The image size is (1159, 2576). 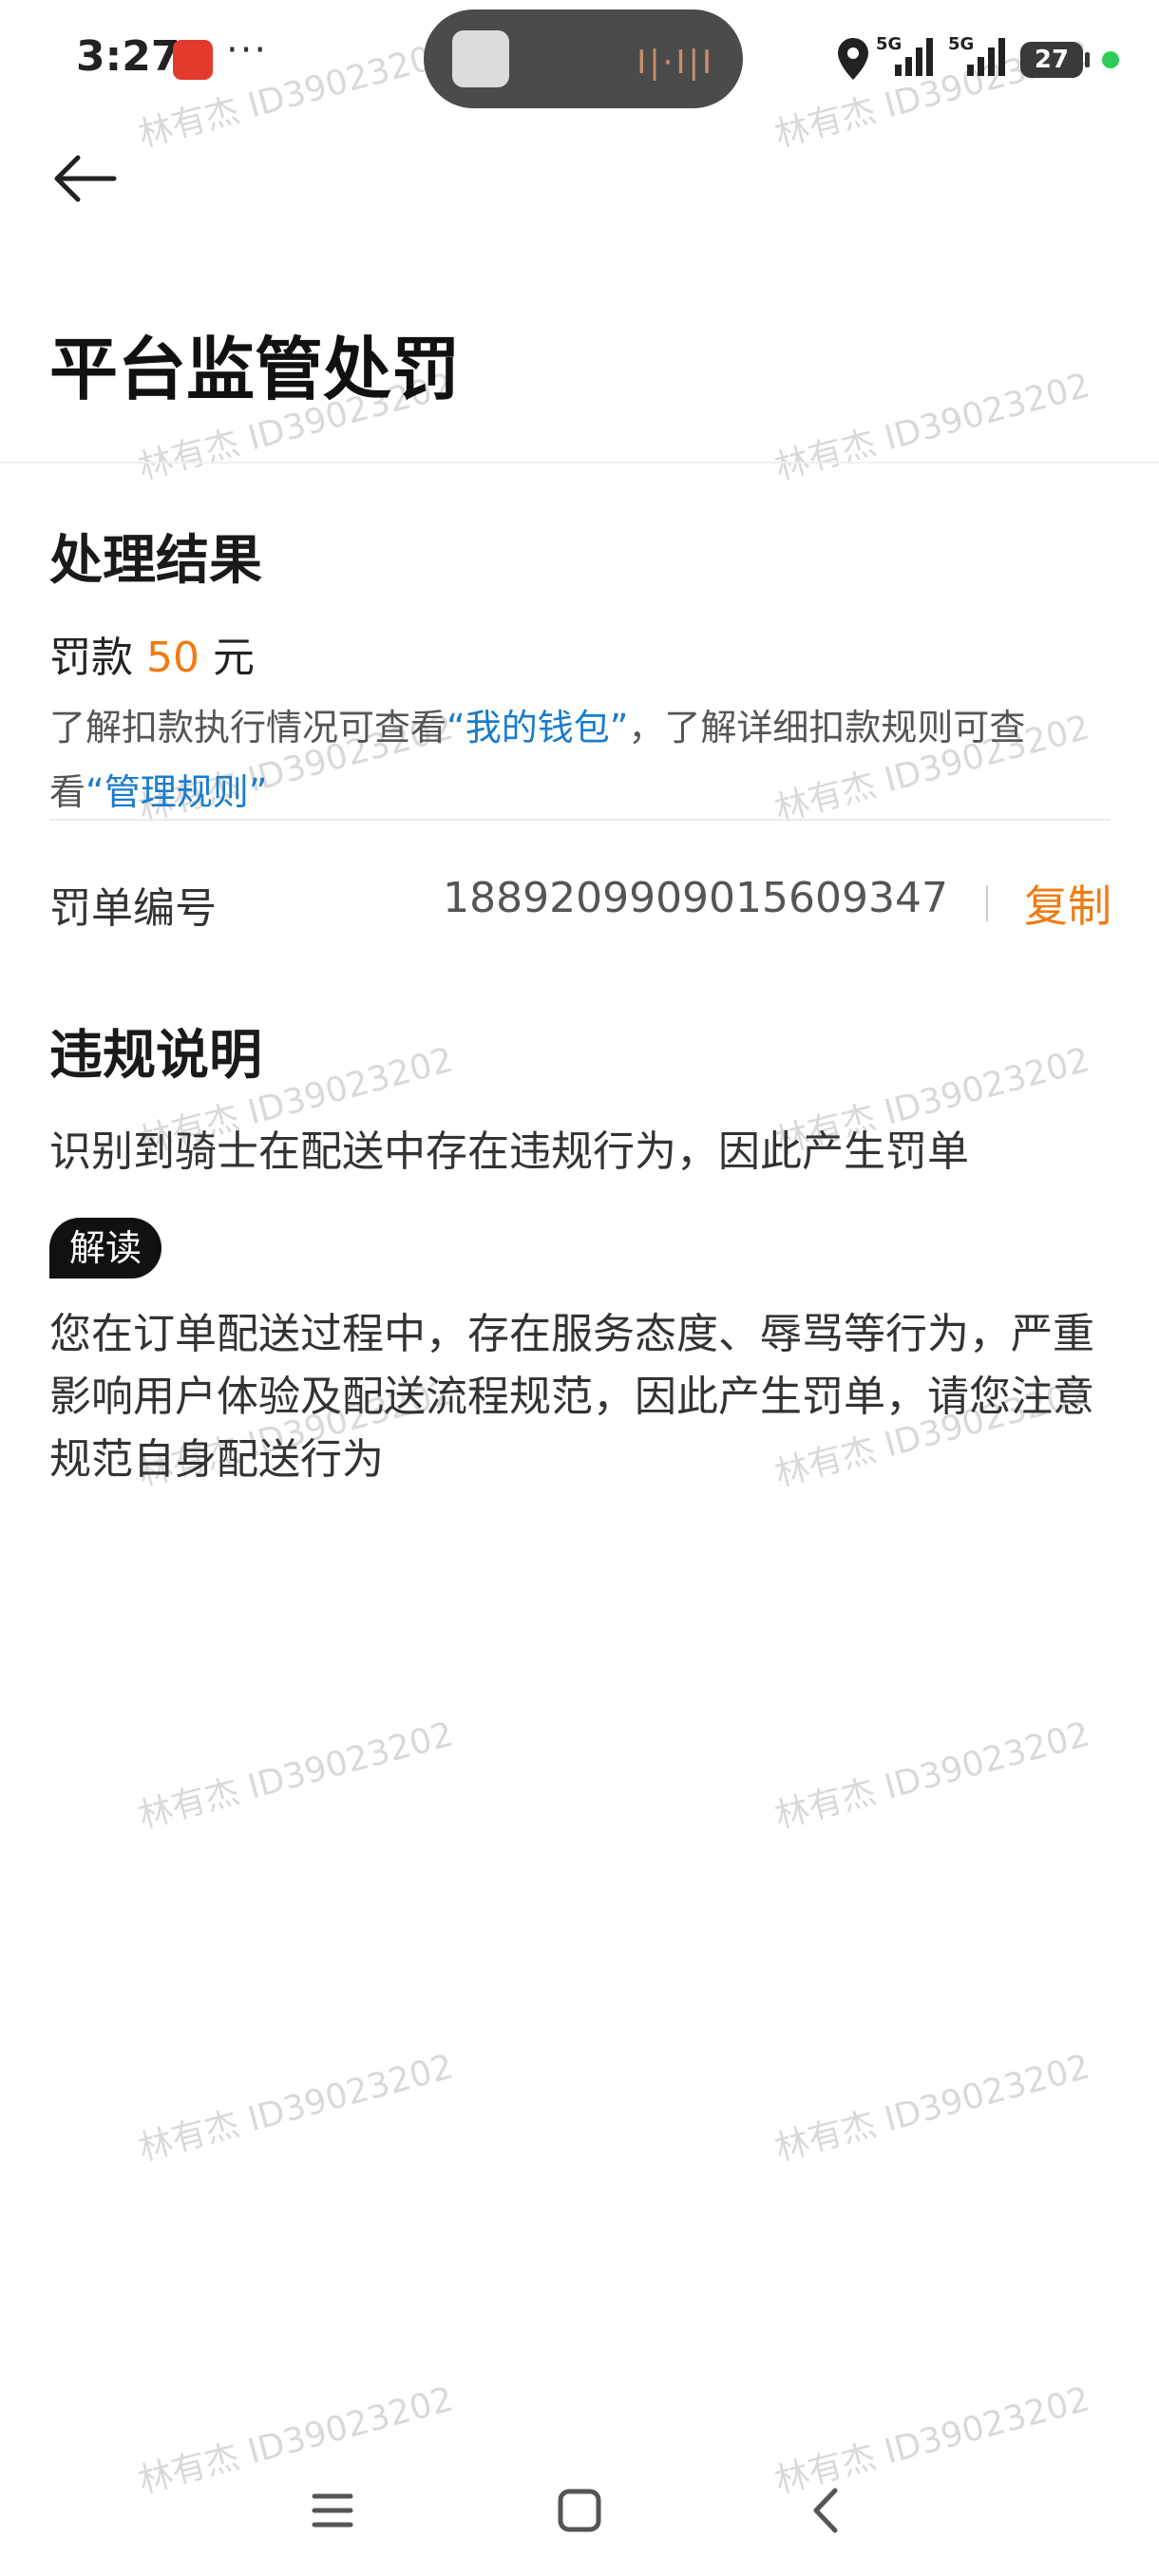 I want to click on page-title: 平台监管处罚, so click(x=255, y=369).